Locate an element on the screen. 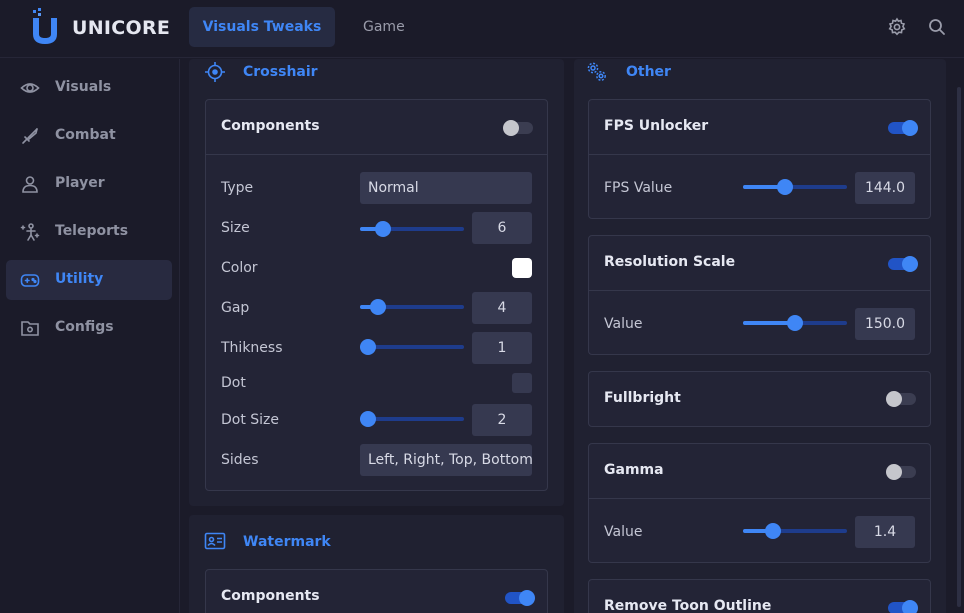  card-title: FPS Unlocker is located at coordinates (656, 126).